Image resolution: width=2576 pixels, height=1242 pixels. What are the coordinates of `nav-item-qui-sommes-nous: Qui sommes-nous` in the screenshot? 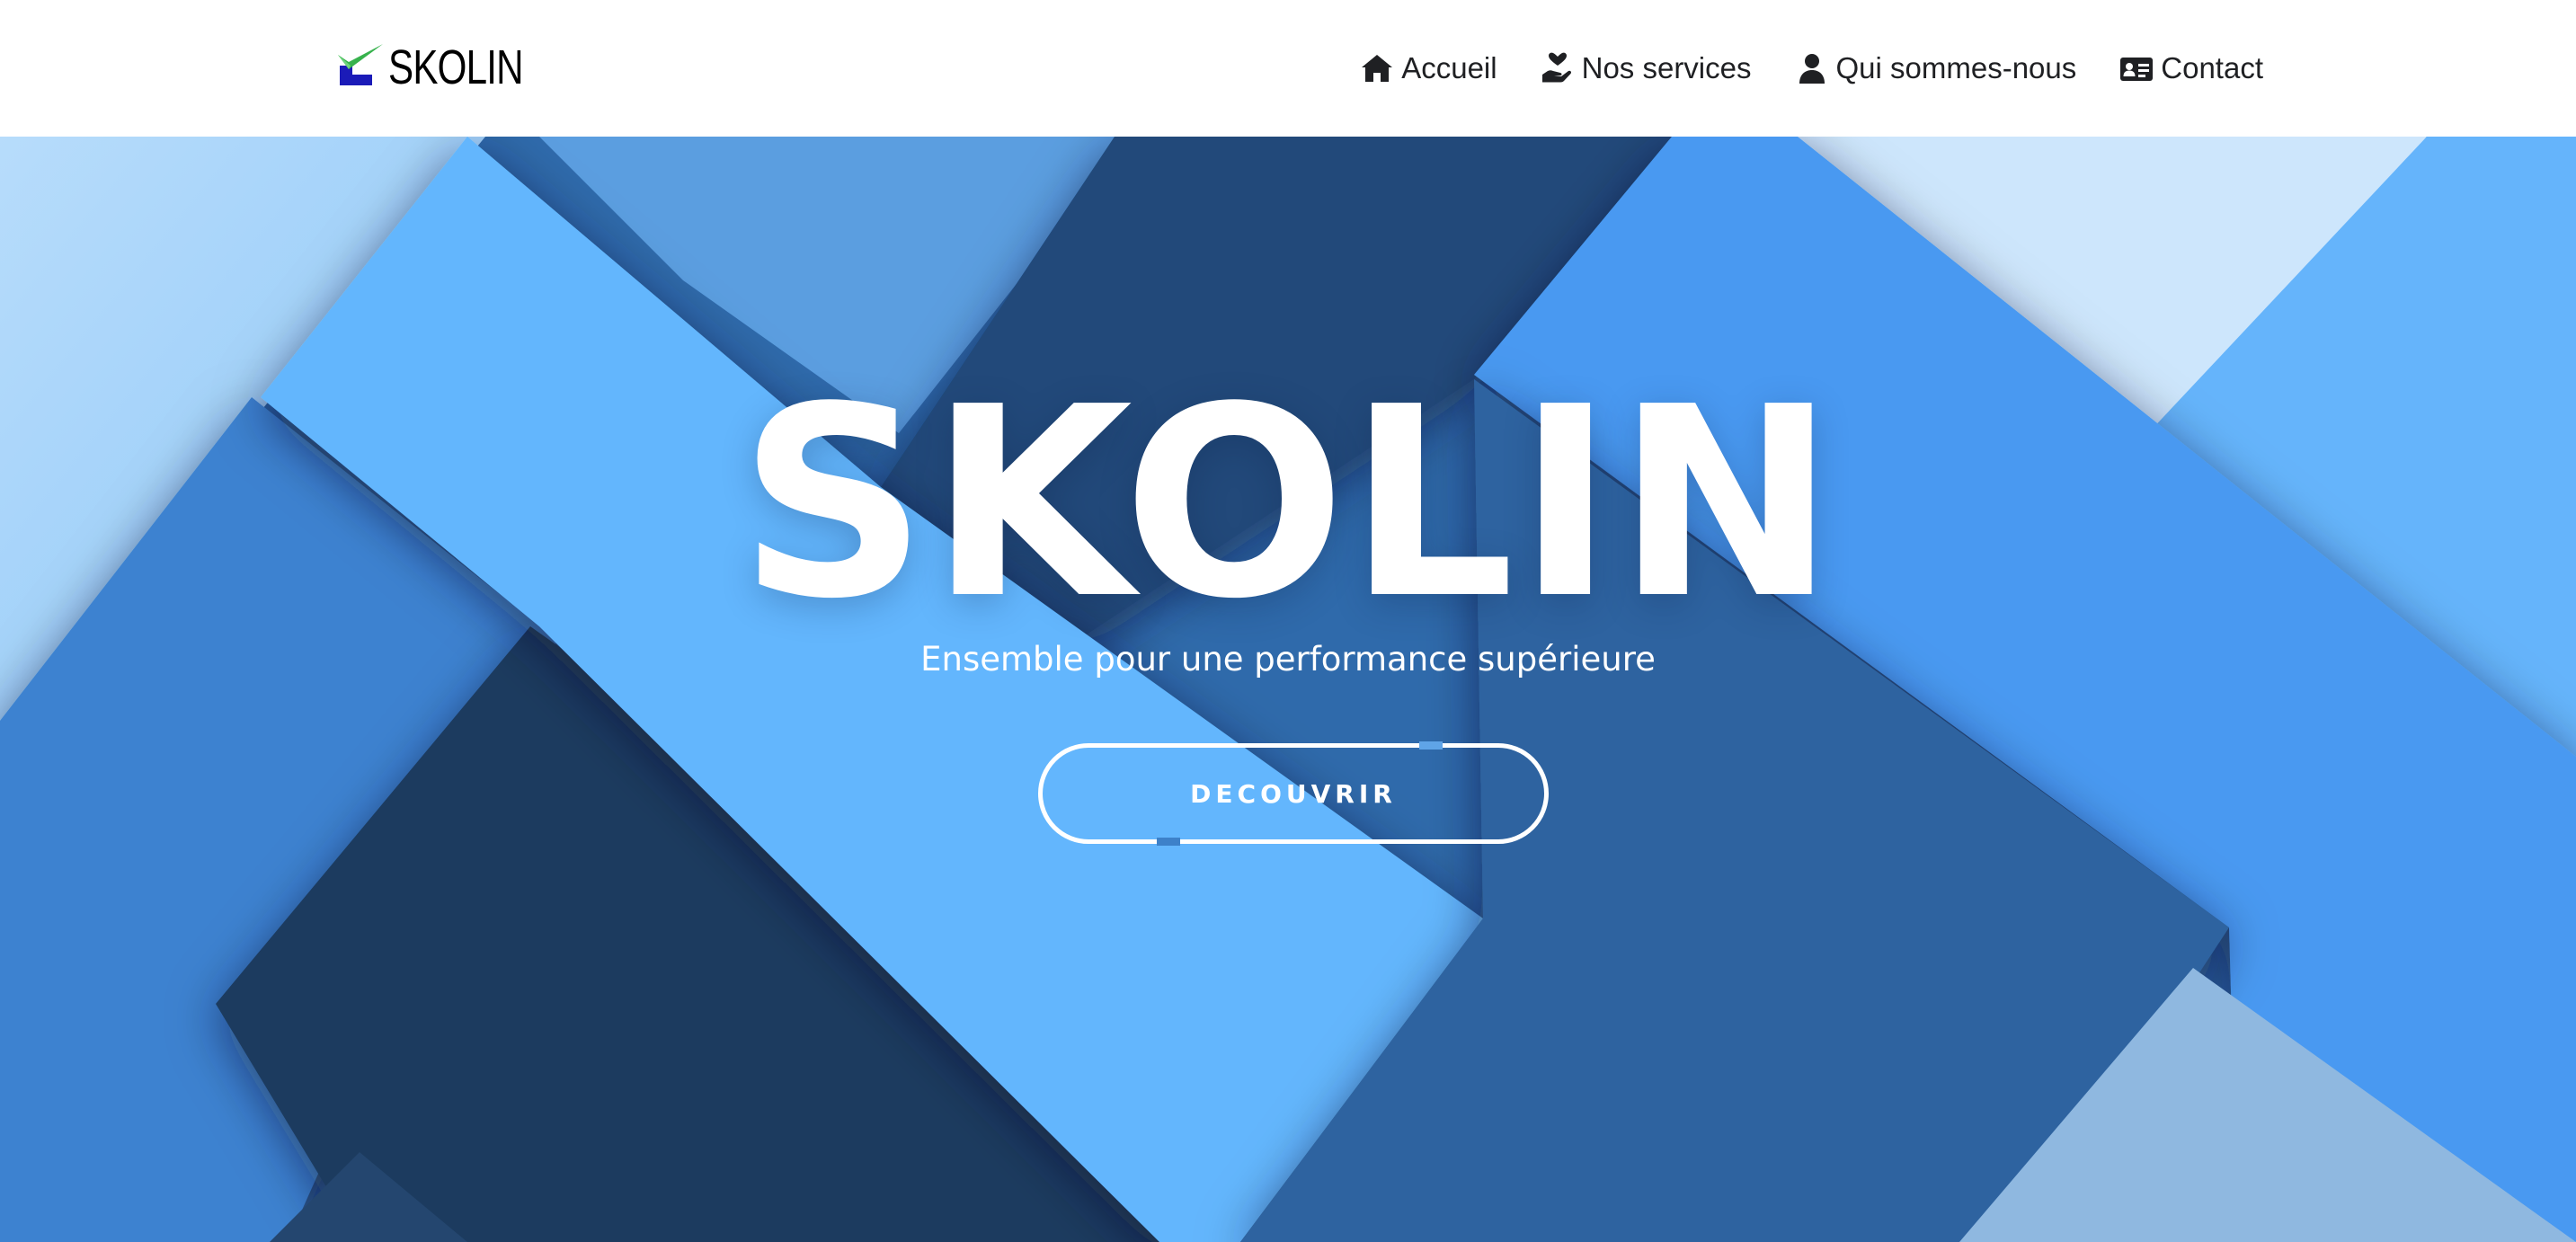 It's located at (1936, 68).